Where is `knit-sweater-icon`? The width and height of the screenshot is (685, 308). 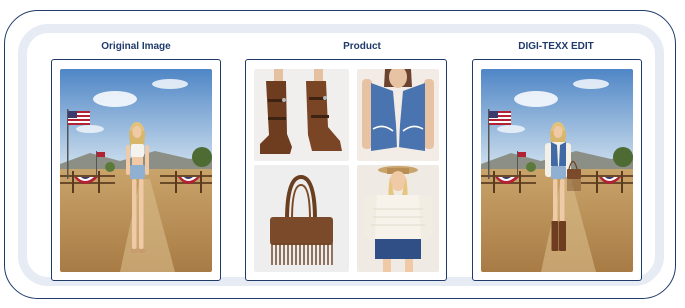 knit-sweater-icon is located at coordinates (398, 219).